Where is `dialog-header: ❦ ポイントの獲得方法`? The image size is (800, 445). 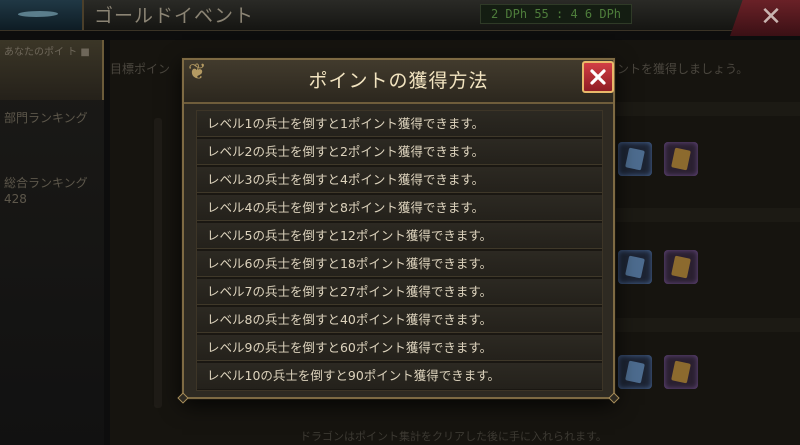 dialog-header: ❦ ポイントの獲得方法 is located at coordinates (398, 82).